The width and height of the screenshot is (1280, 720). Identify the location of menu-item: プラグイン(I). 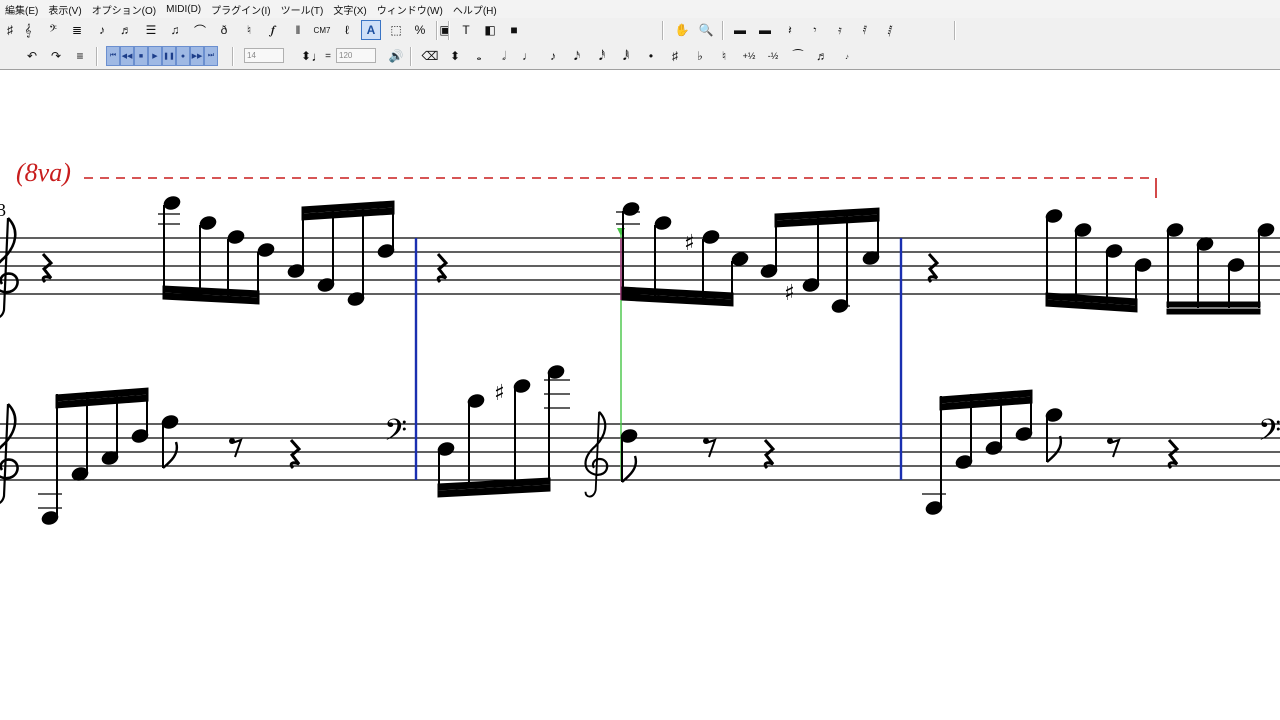
(240, 9).